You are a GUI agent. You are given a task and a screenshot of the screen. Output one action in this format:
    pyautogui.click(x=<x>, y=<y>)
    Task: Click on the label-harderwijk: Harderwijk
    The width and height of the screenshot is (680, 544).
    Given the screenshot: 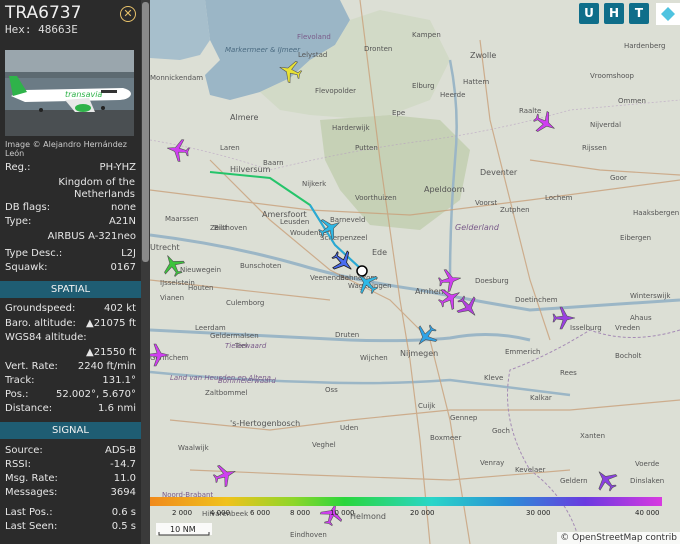 What is the action you would take?
    pyautogui.click(x=351, y=128)
    